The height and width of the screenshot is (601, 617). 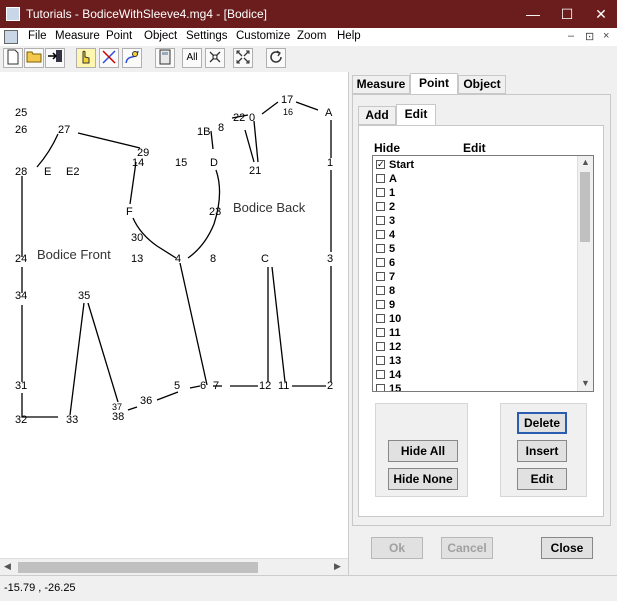 What do you see at coordinates (137, 238) in the screenshot?
I see `point-label: 30` at bounding box center [137, 238].